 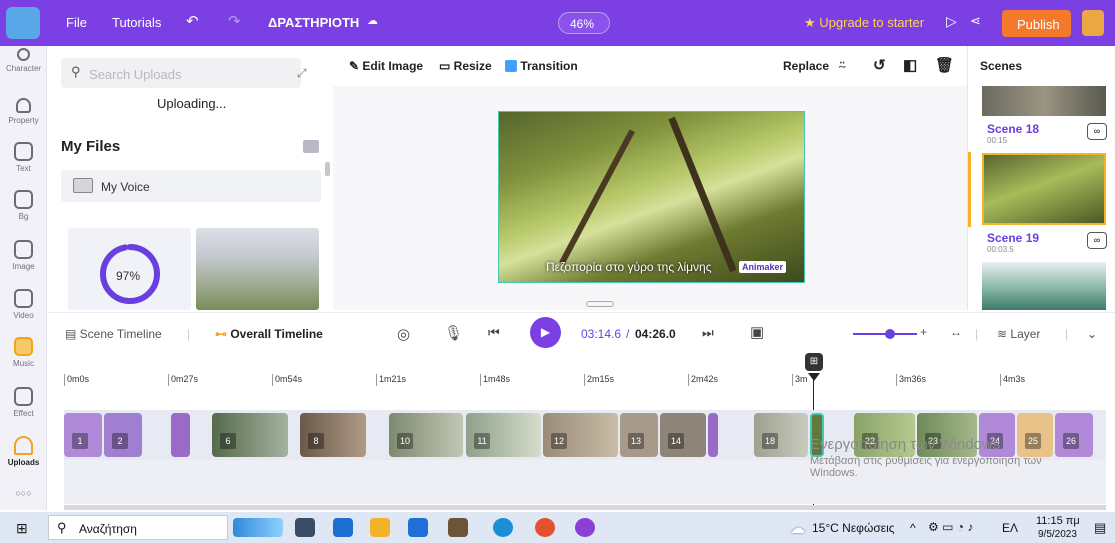 What do you see at coordinates (1058, 521) in the screenshot?
I see `clock-time: 11:15 πμ` at bounding box center [1058, 521].